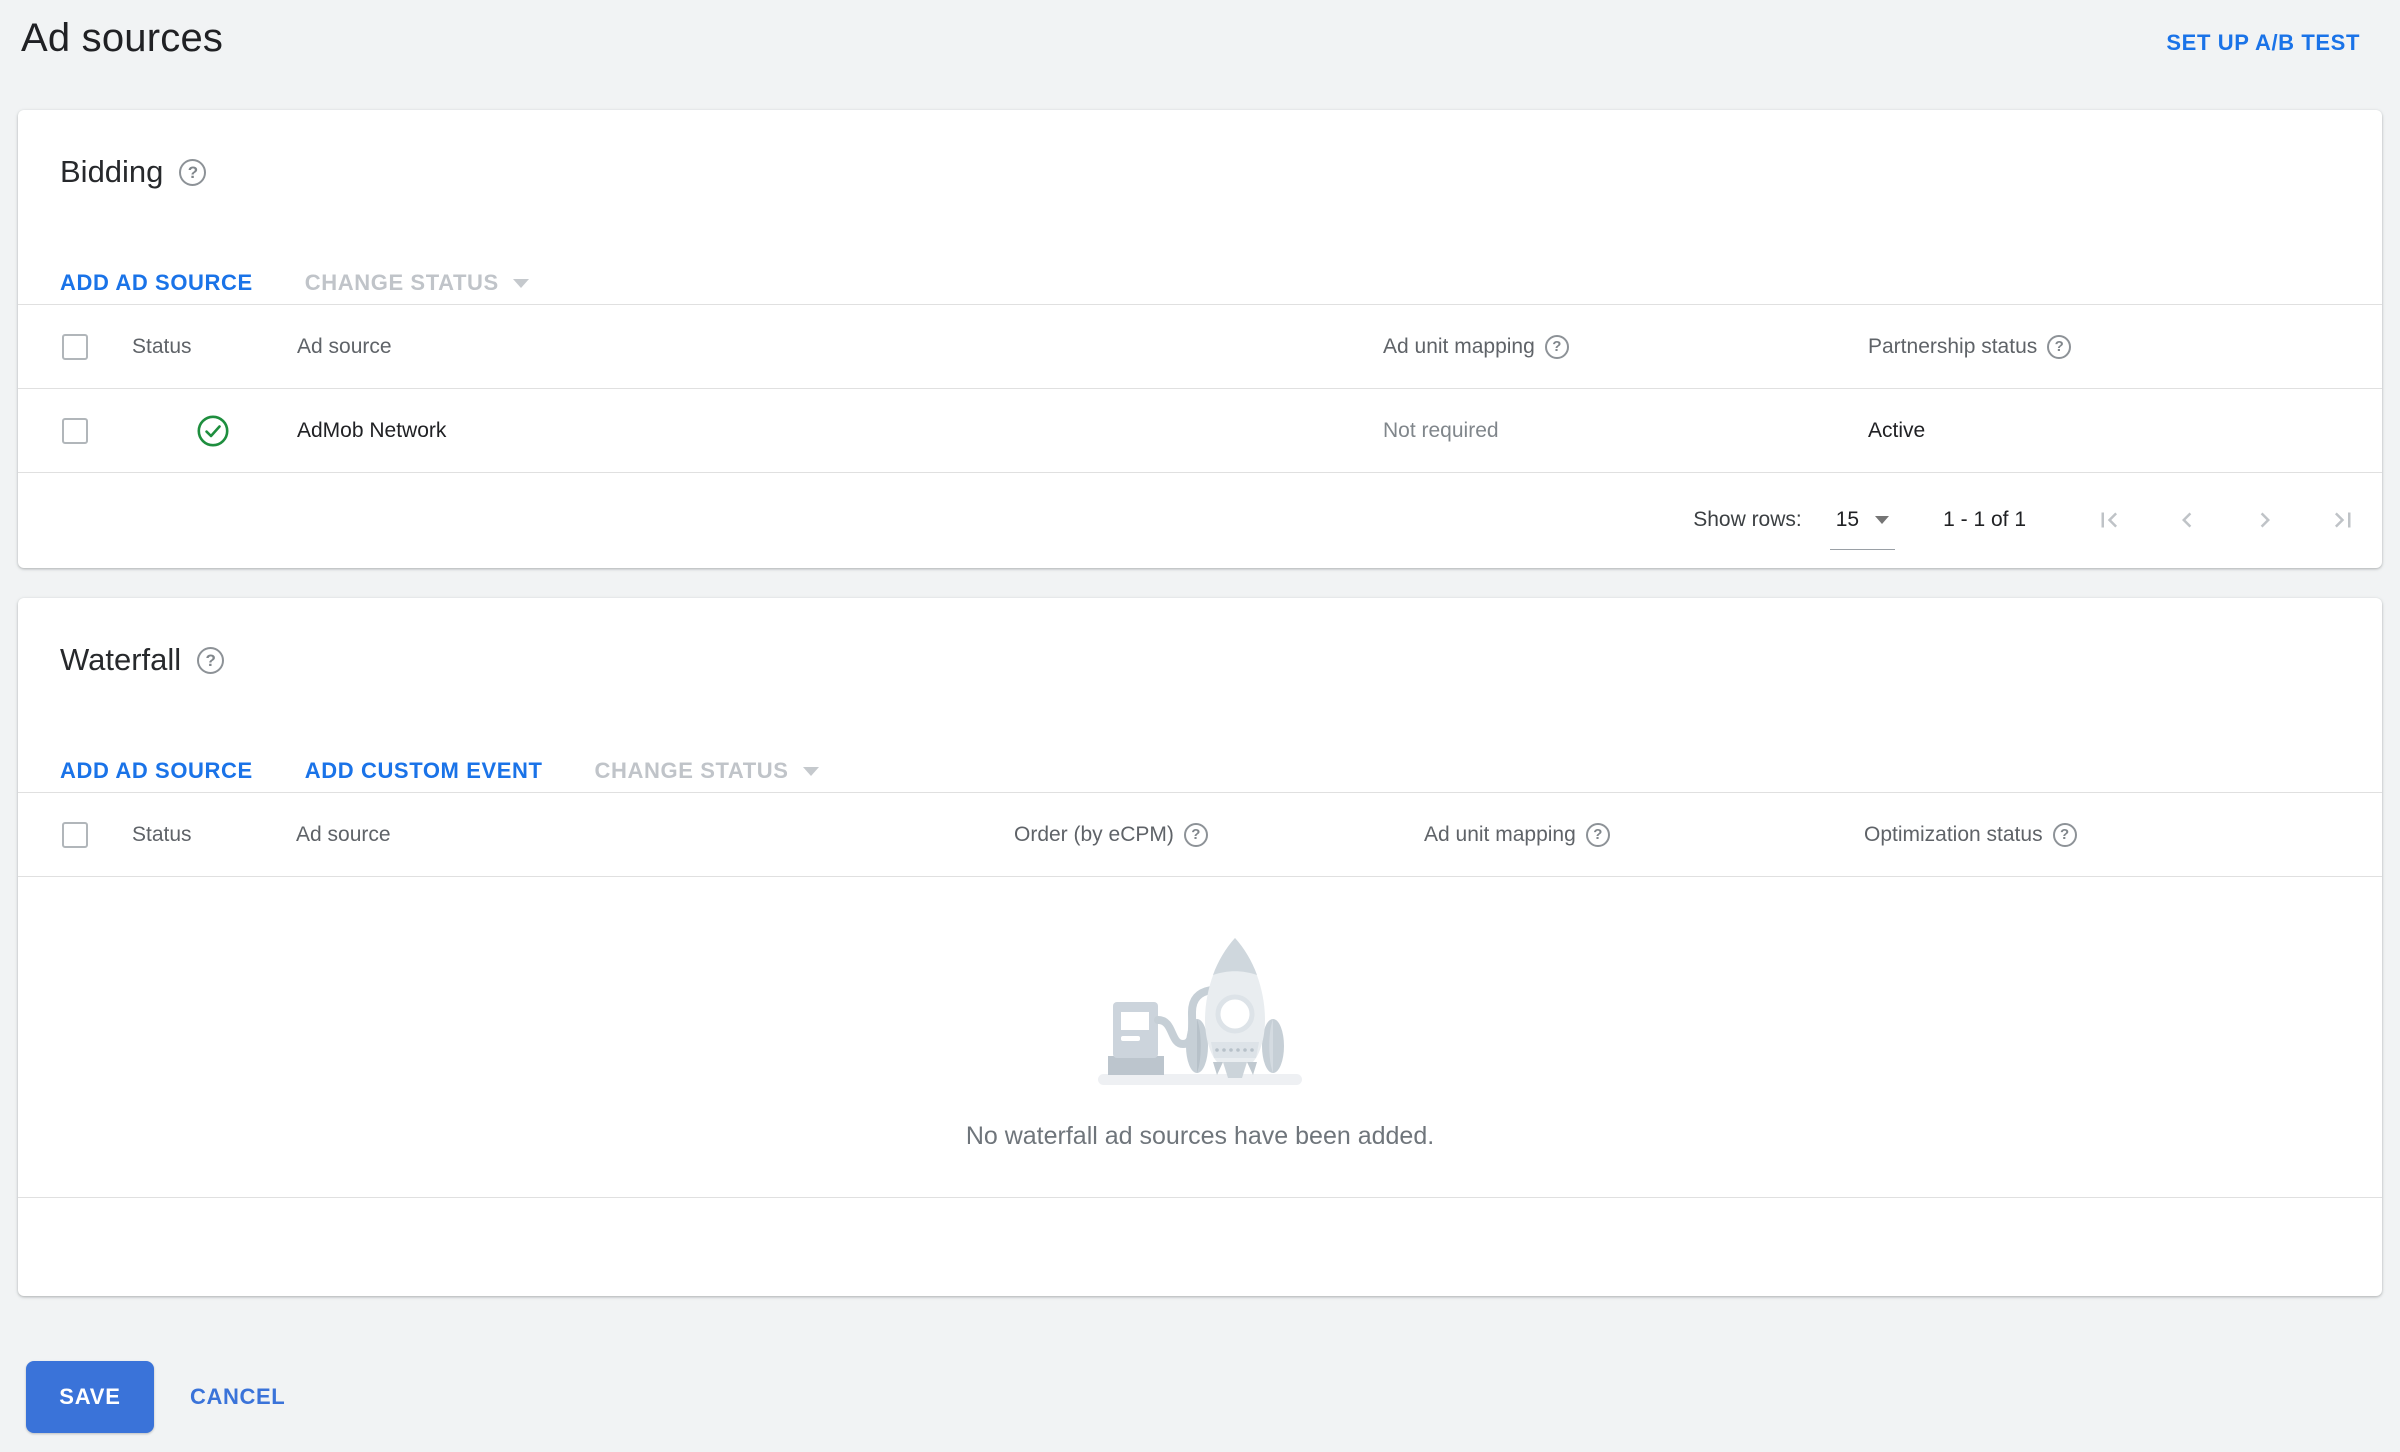 Image resolution: width=2400 pixels, height=1452 pixels. What do you see at coordinates (2064, 834) in the screenshot?
I see `optimization-status-help-icon: ?` at bounding box center [2064, 834].